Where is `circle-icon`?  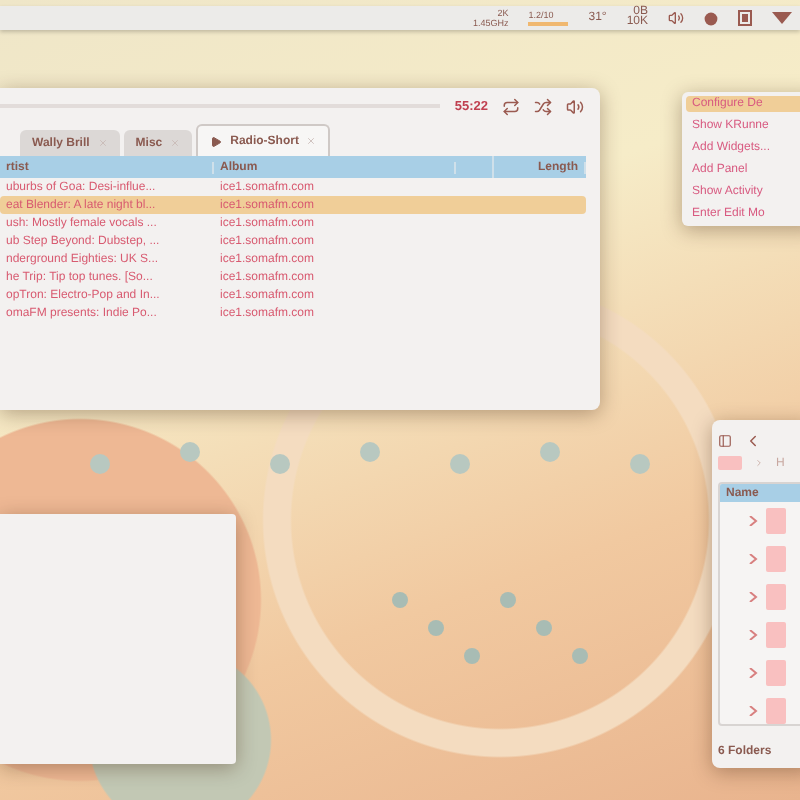
circle-icon is located at coordinates (711, 18).